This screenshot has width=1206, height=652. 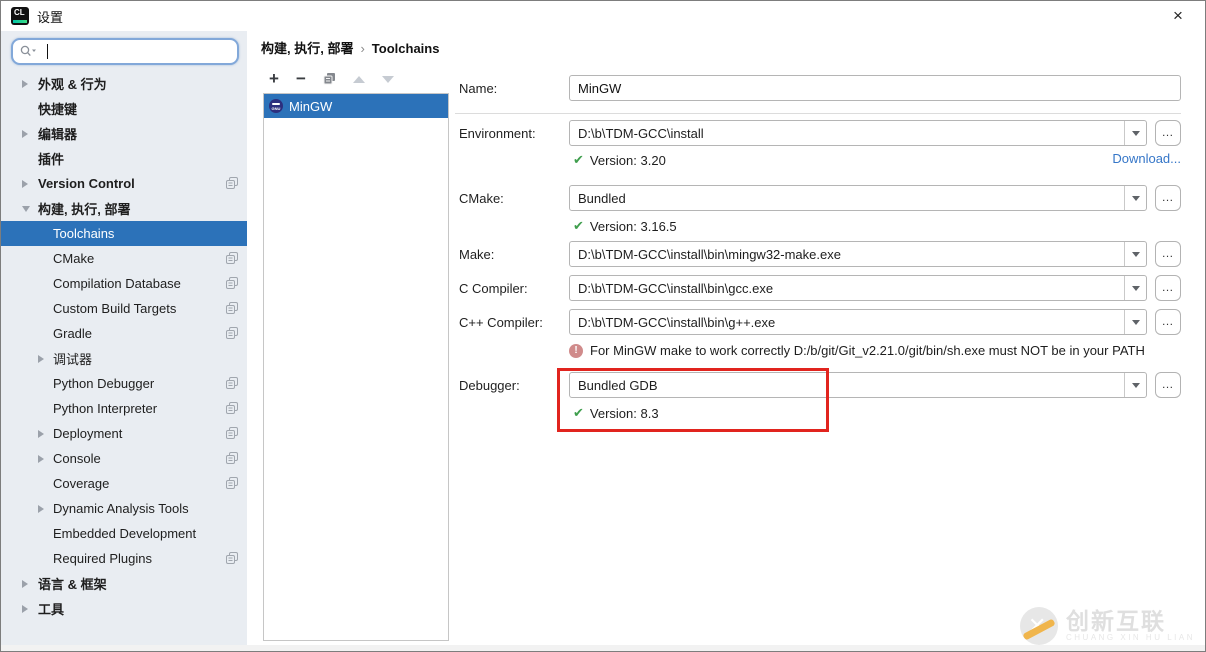 I want to click on move-up-button, so click(x=358, y=79).